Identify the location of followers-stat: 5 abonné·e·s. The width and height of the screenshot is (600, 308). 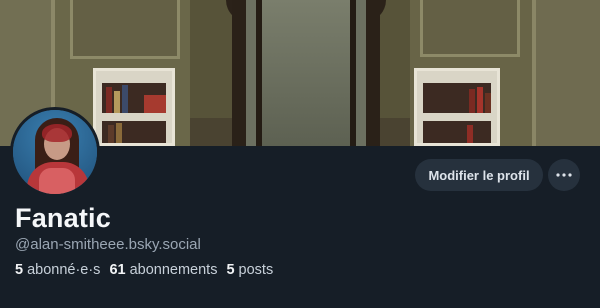
(57, 270).